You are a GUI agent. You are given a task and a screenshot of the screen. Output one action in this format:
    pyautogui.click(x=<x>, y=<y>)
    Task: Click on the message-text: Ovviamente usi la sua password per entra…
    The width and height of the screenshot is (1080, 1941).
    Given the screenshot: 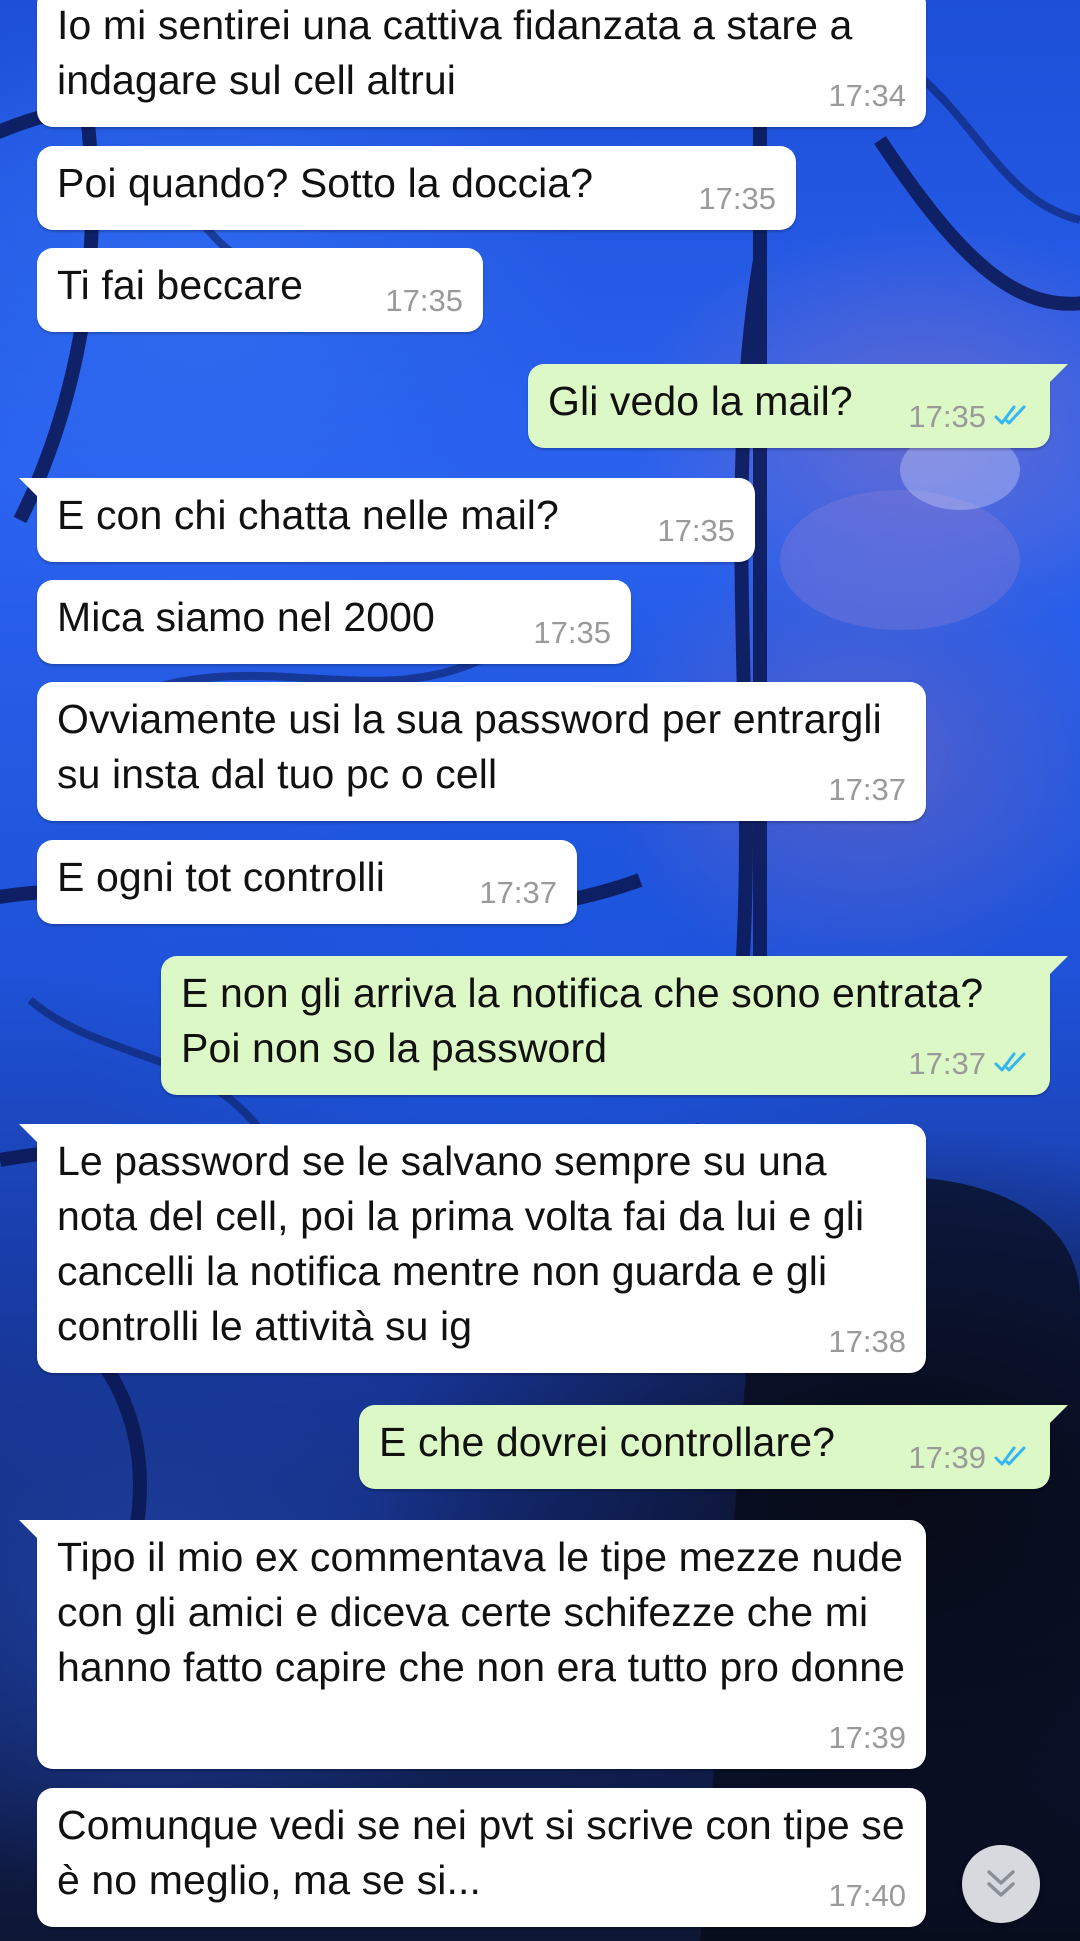 What is the action you would take?
    pyautogui.click(x=469, y=746)
    